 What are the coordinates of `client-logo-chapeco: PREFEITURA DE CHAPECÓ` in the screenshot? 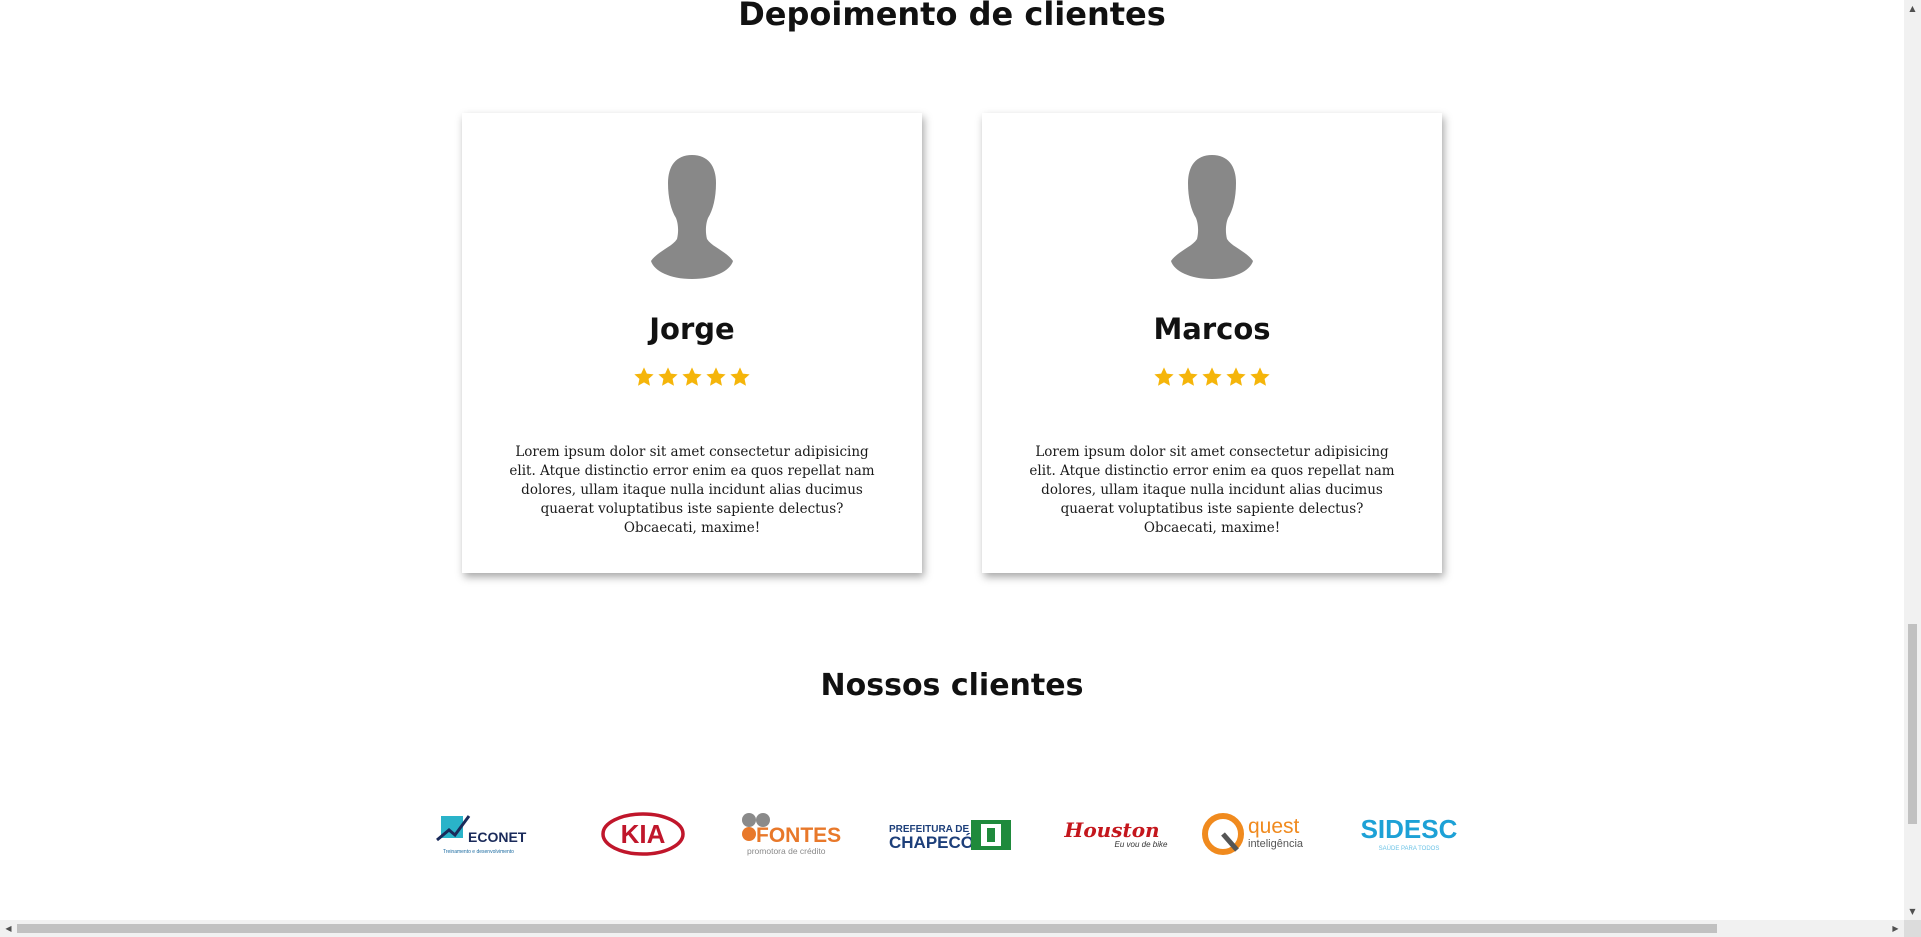 It's located at (950, 836).